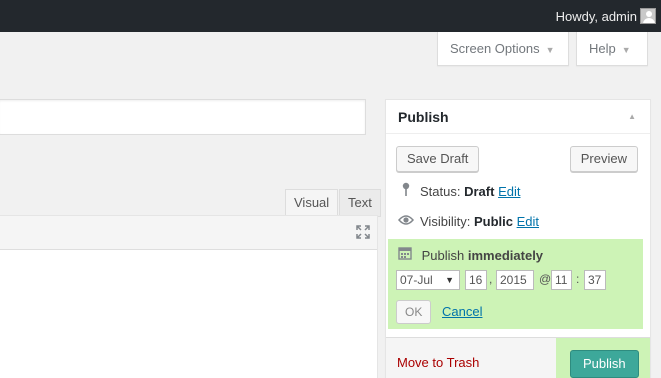 The width and height of the screenshot is (661, 378). I want to click on help-button: Help ▼, so click(612, 49).